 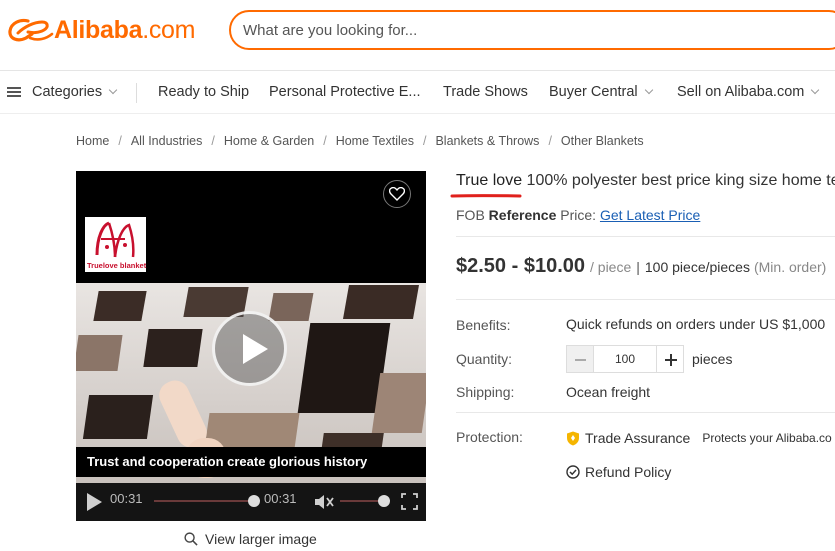 I want to click on breadcrumb-item: Other Blankets, so click(x=602, y=141).